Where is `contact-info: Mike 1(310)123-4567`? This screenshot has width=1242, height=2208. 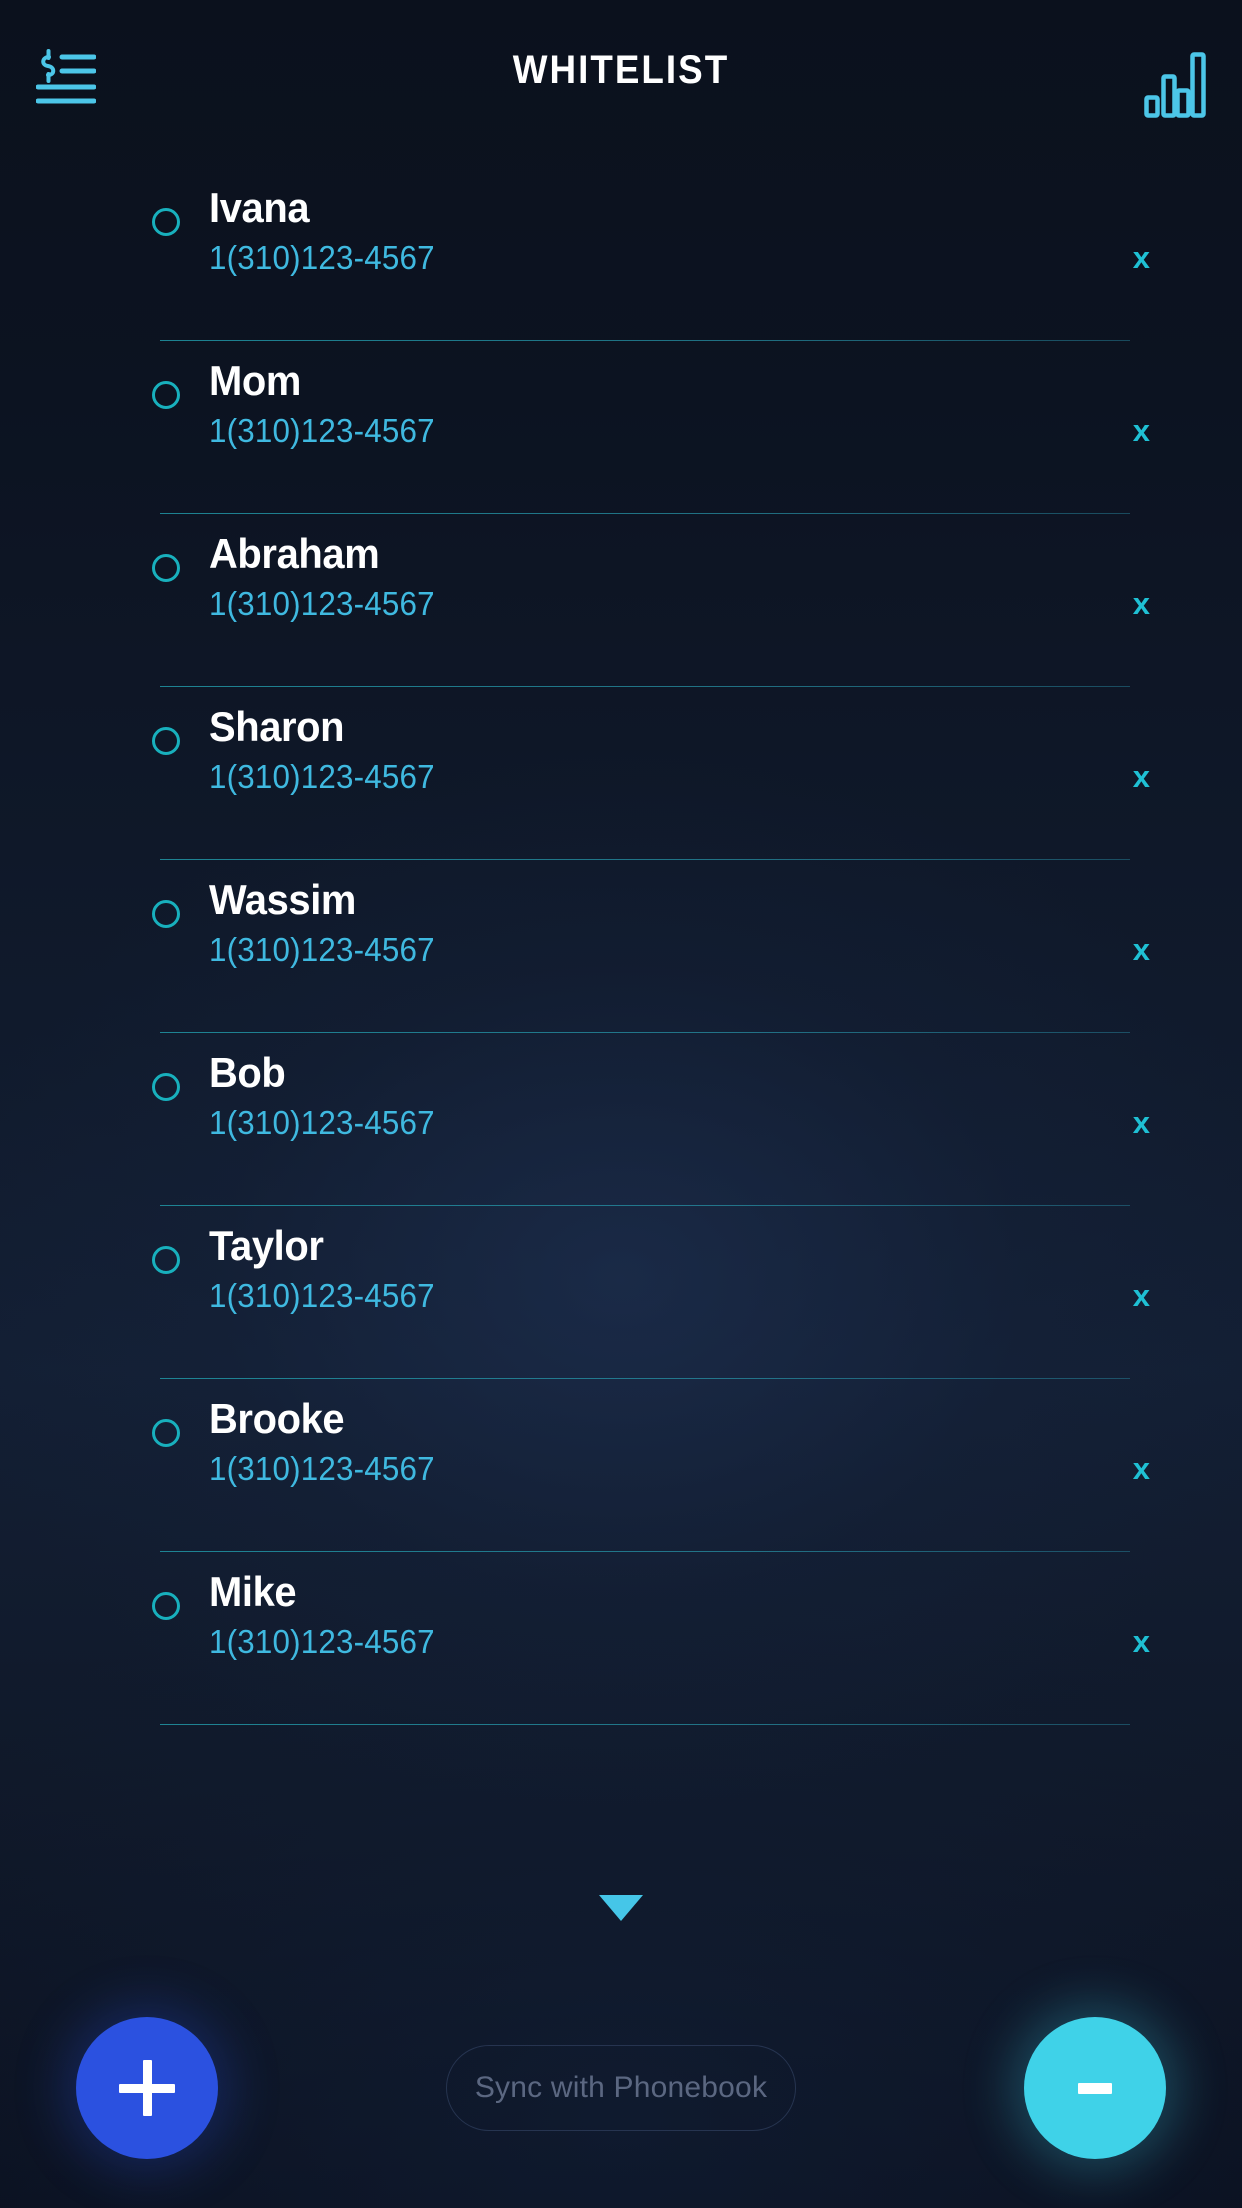 contact-info: Mike 1(310)123-4567 is located at coordinates (328, 1615).